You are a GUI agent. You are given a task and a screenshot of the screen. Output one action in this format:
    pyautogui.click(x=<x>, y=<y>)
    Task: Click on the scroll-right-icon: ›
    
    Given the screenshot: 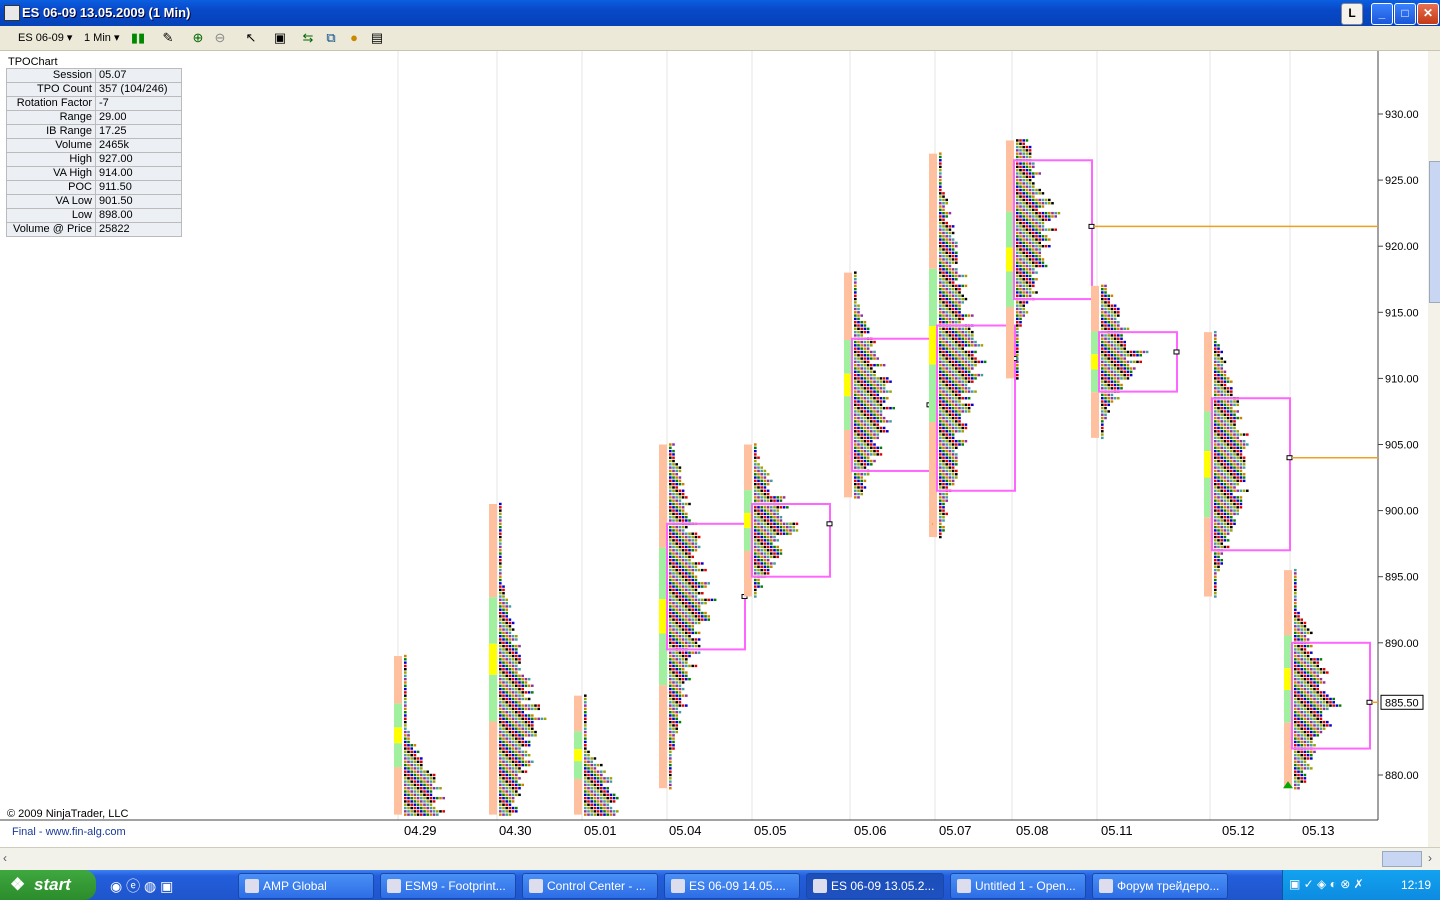 What is the action you would take?
    pyautogui.click(x=1430, y=858)
    